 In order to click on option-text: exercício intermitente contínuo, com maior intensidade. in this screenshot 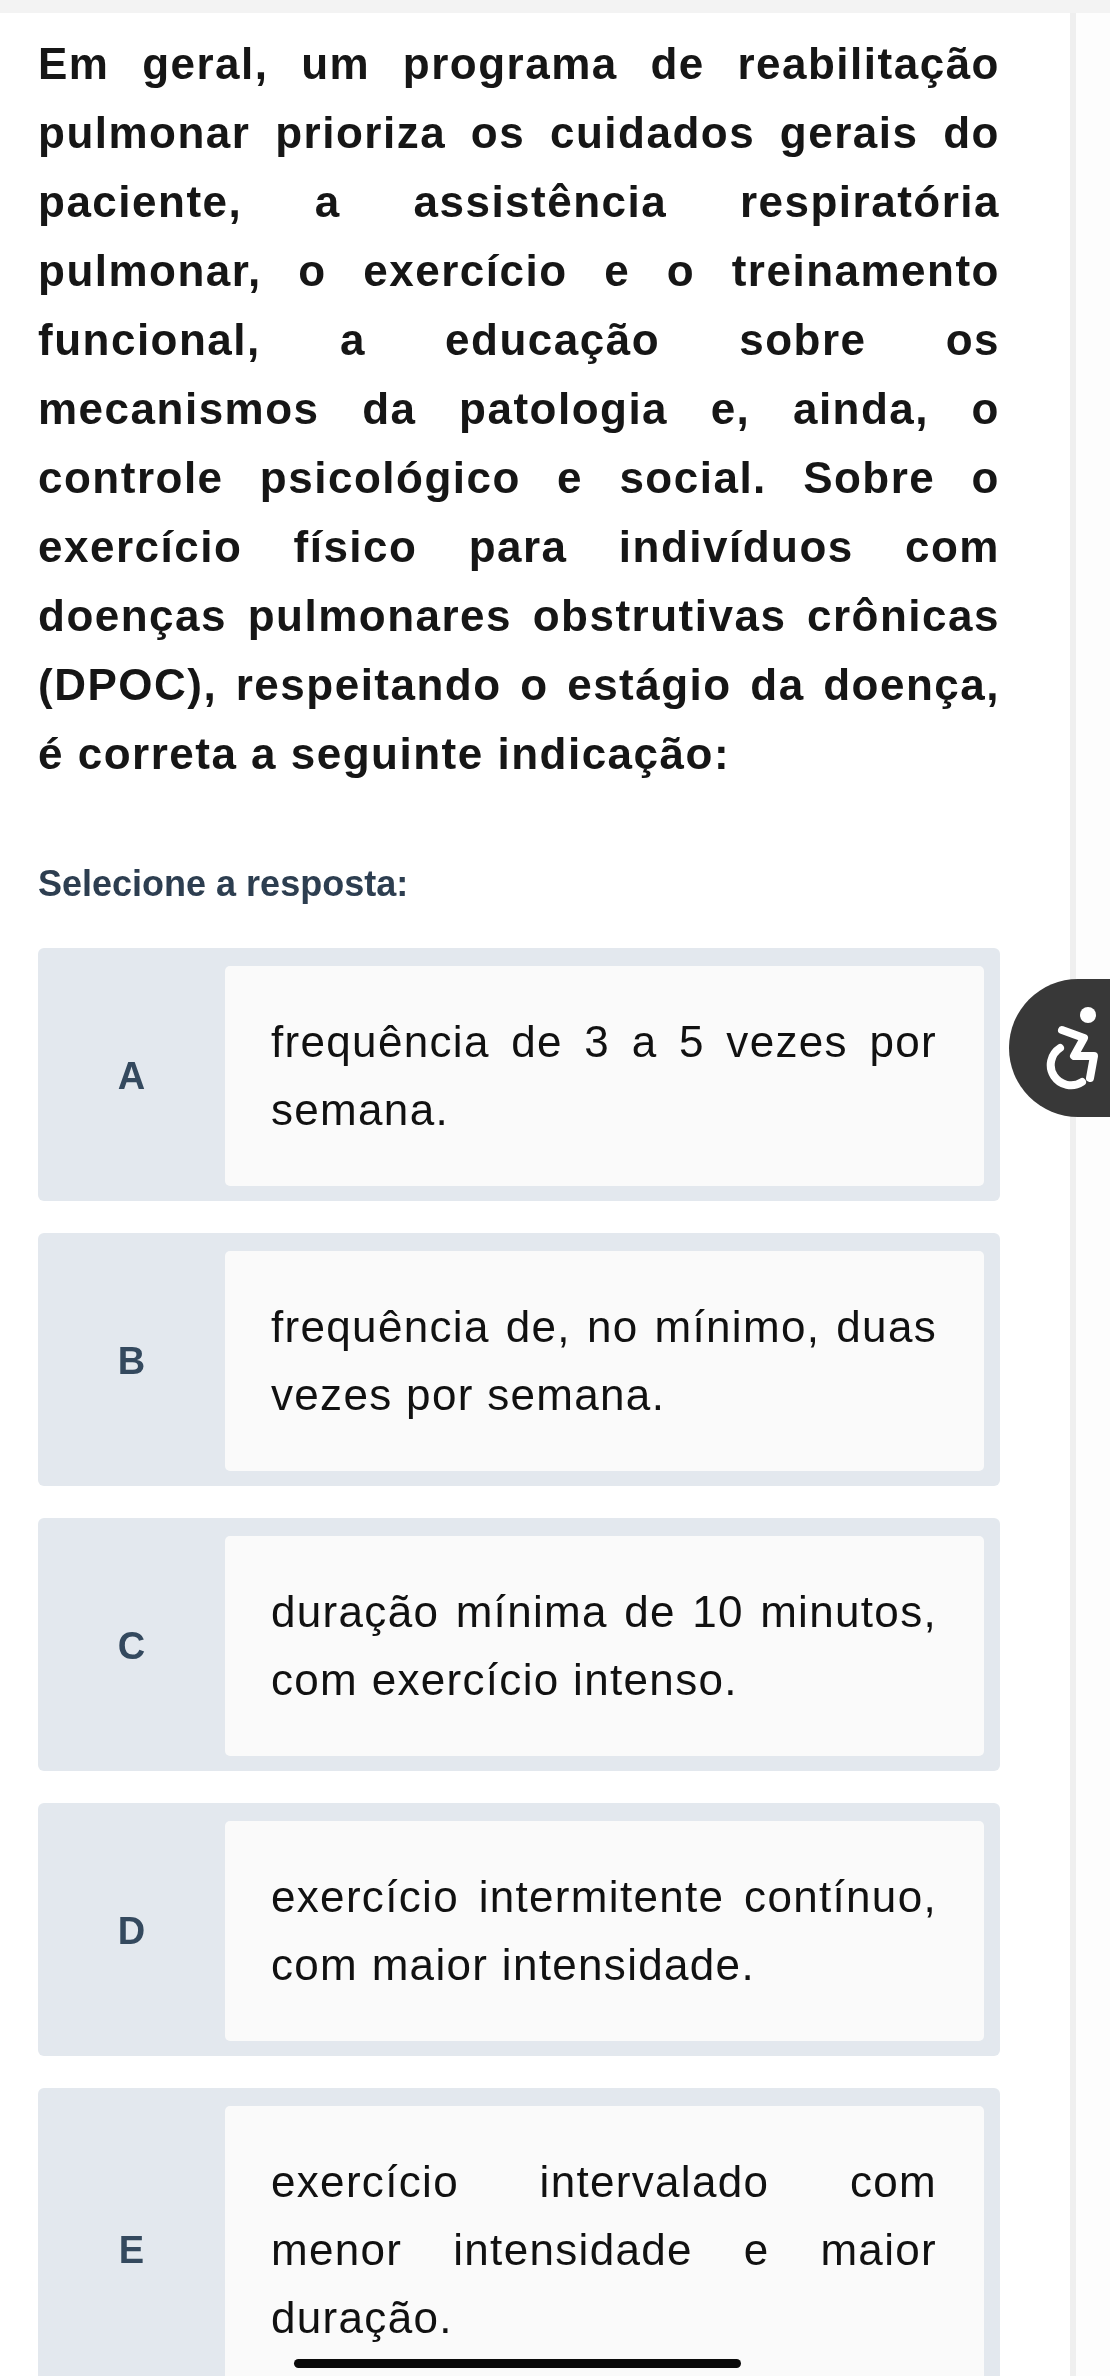, I will do `click(604, 1931)`.